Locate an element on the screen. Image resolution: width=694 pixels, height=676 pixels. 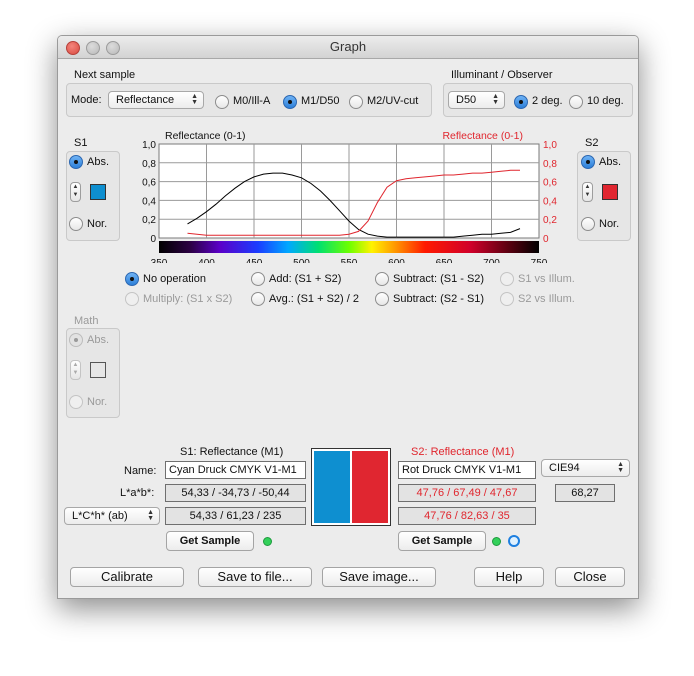
add-label: Add: (S1 + S2) is located at coordinates (305, 279).